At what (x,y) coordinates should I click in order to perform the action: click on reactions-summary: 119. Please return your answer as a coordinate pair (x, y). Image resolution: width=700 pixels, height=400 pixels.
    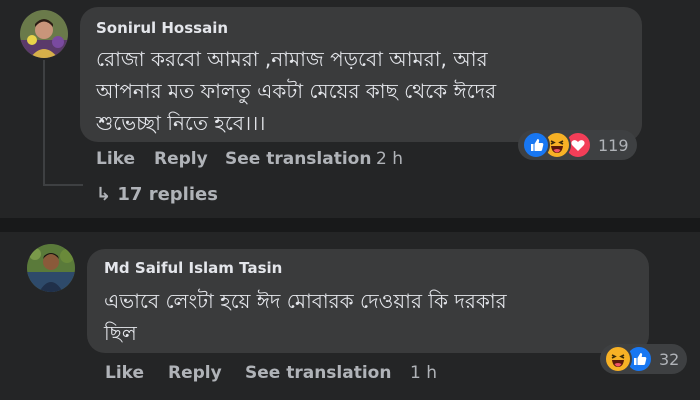
    Looking at the image, I should click on (577, 145).